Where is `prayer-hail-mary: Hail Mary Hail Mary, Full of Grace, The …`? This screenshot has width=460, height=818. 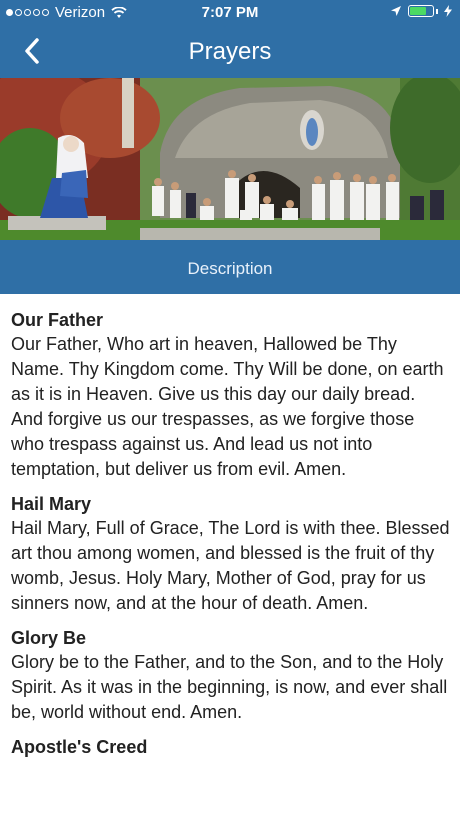
prayer-hail-mary: Hail Mary Hail Mary, Full of Grace, The … is located at coordinates (231, 554).